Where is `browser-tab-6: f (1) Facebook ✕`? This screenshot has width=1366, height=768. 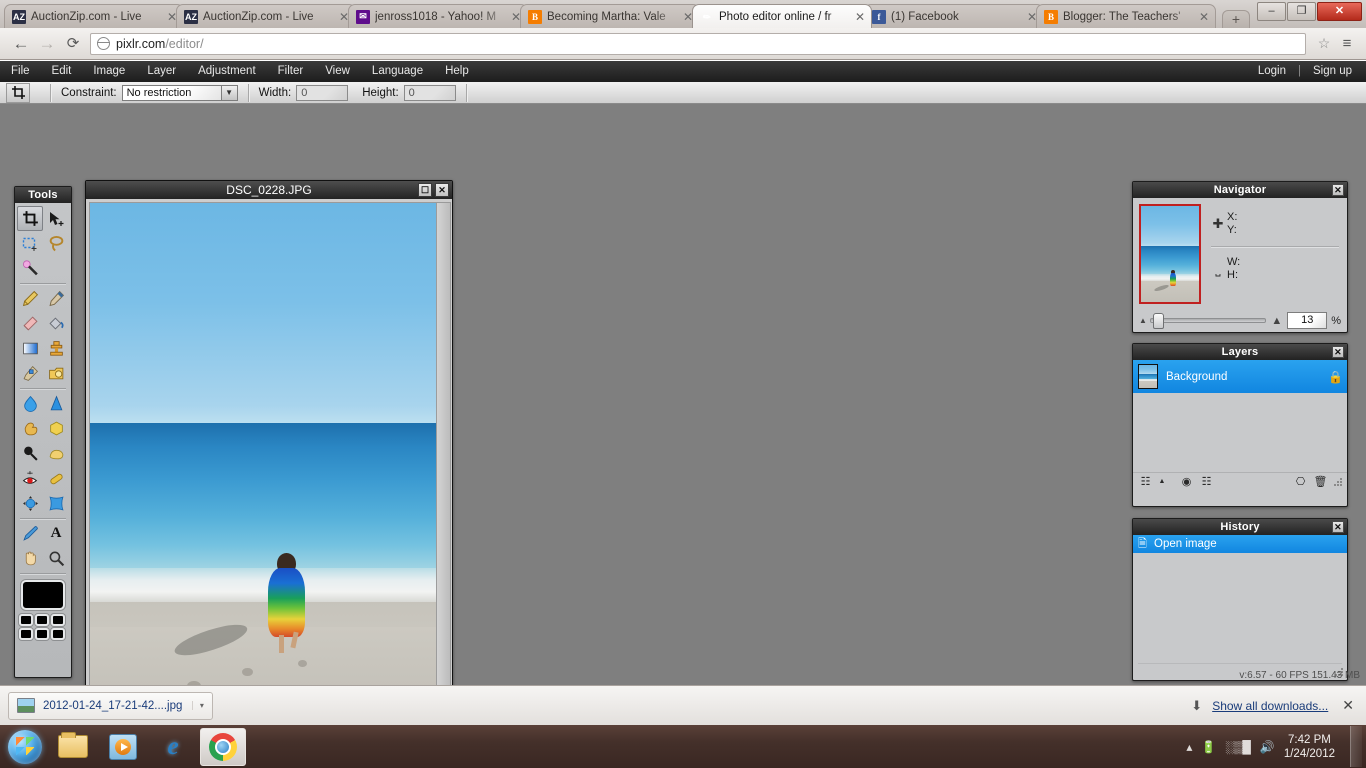
browser-tab-6: f (1) Facebook ✕ is located at coordinates (954, 16).